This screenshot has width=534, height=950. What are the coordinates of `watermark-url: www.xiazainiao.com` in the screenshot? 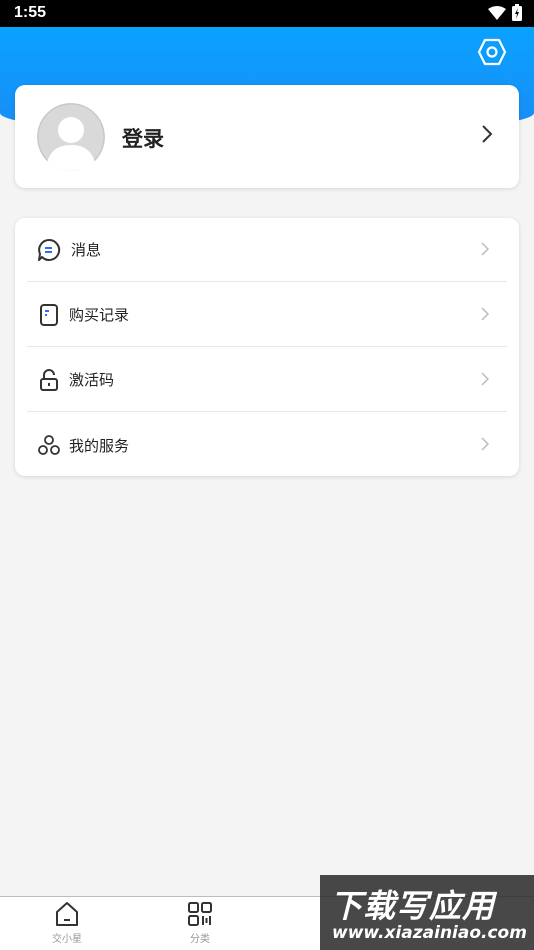 It's located at (429, 933).